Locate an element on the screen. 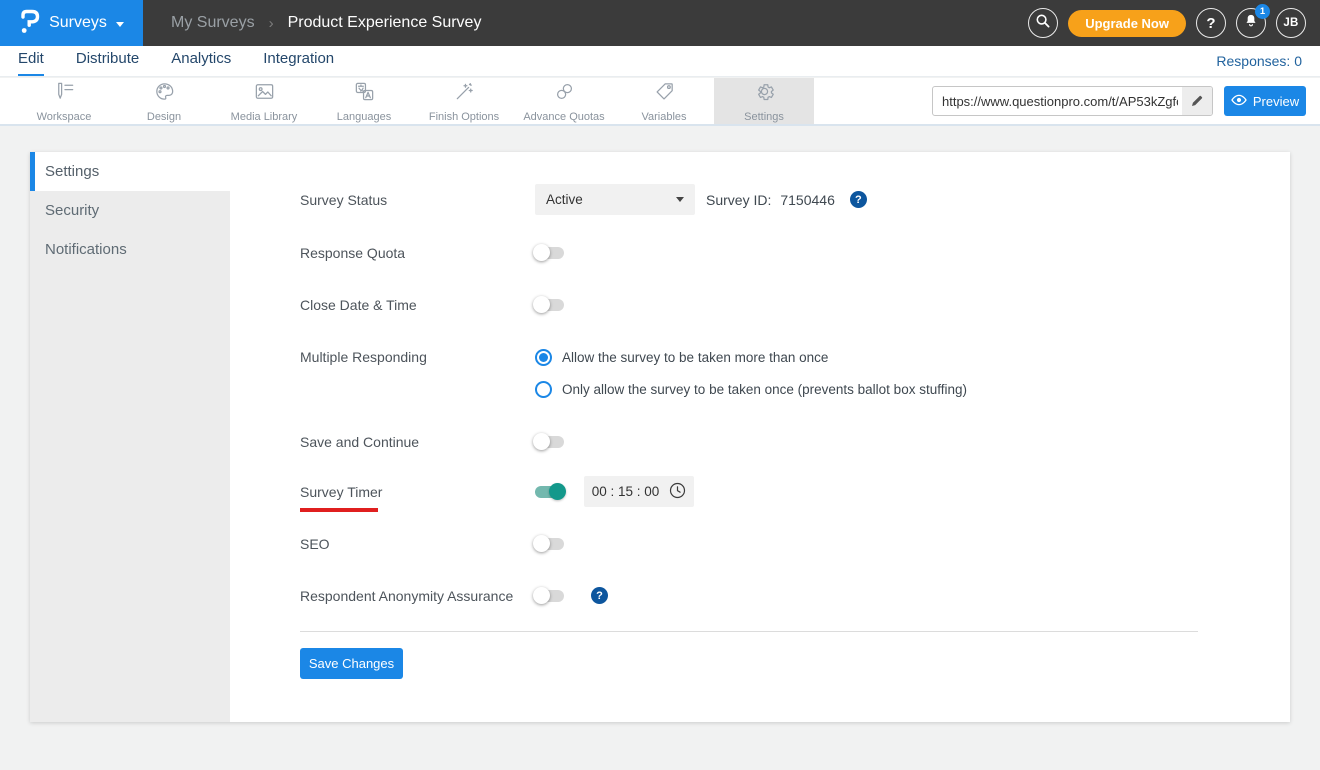 This screenshot has height=770, width=1320. survey-timer-toggle is located at coordinates (550, 491).